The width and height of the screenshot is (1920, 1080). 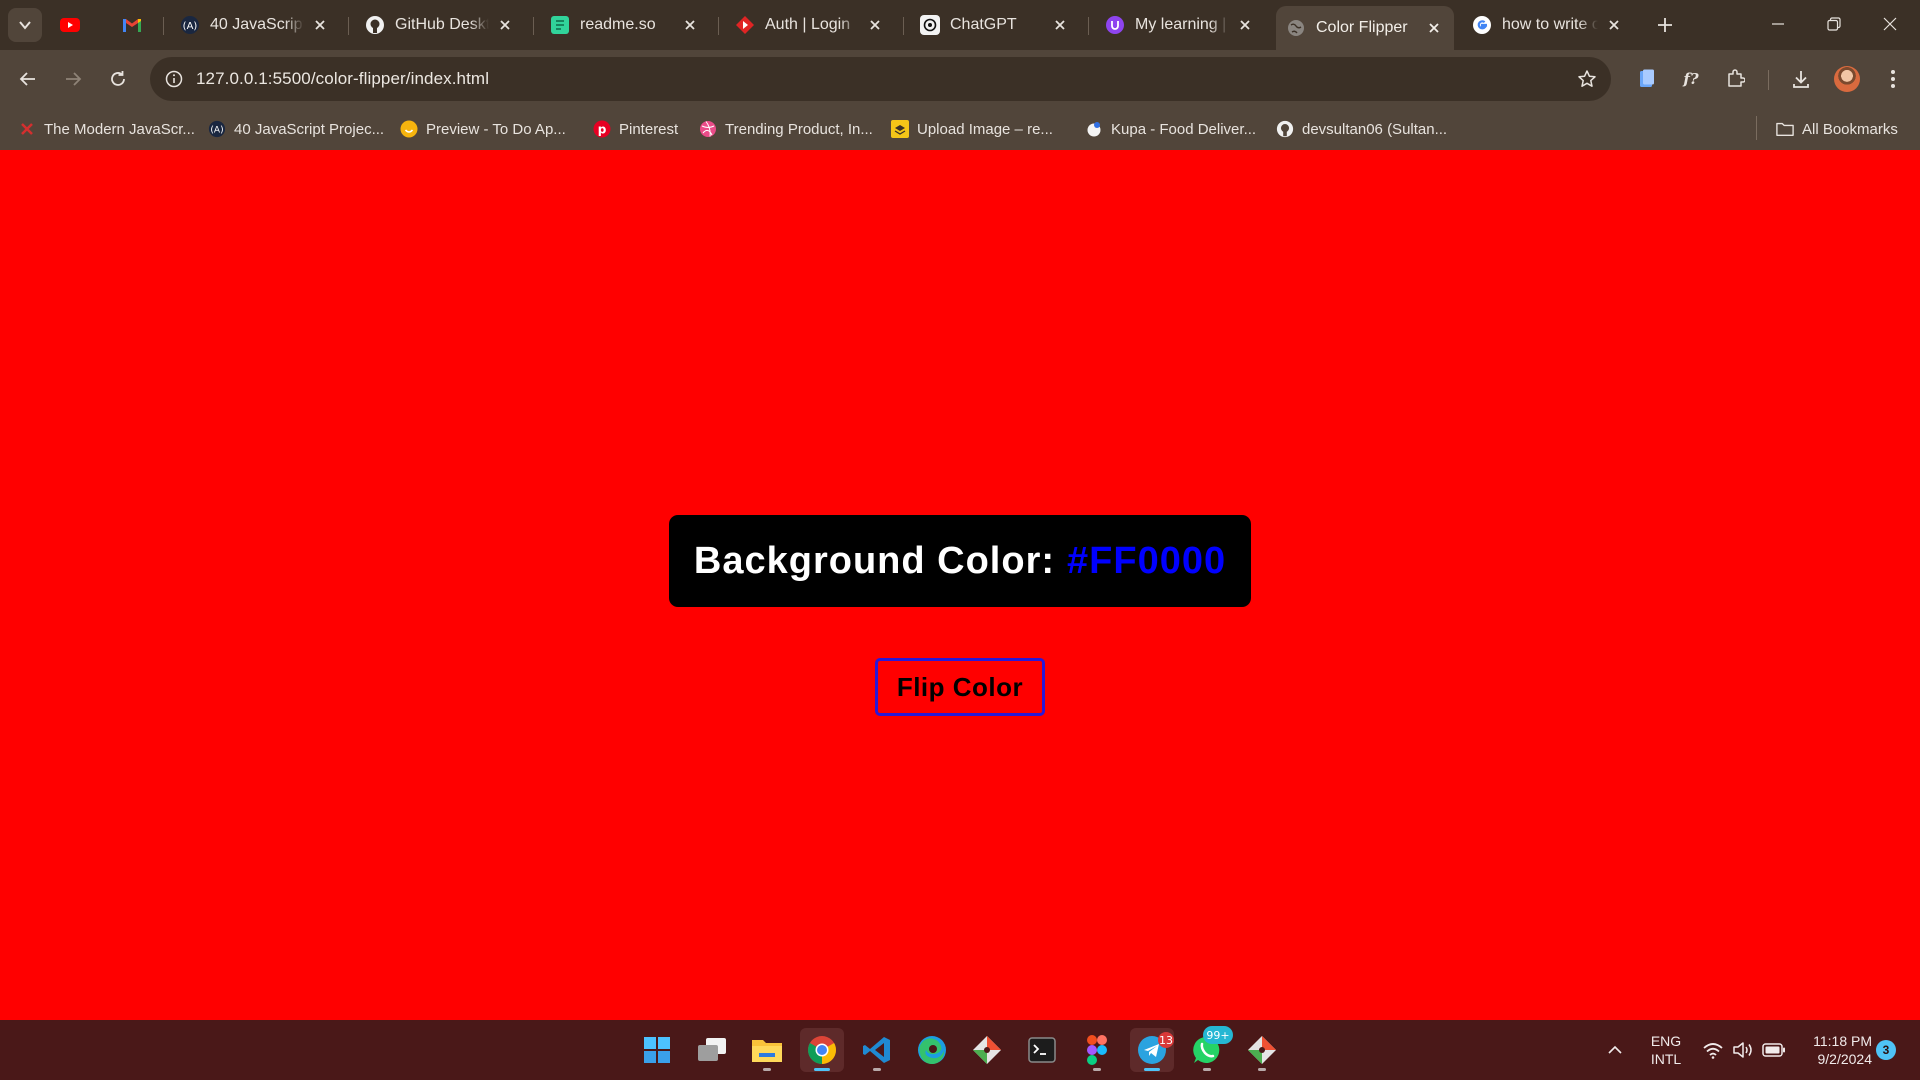 I want to click on file-explorer-icon, so click(x=767, y=1050).